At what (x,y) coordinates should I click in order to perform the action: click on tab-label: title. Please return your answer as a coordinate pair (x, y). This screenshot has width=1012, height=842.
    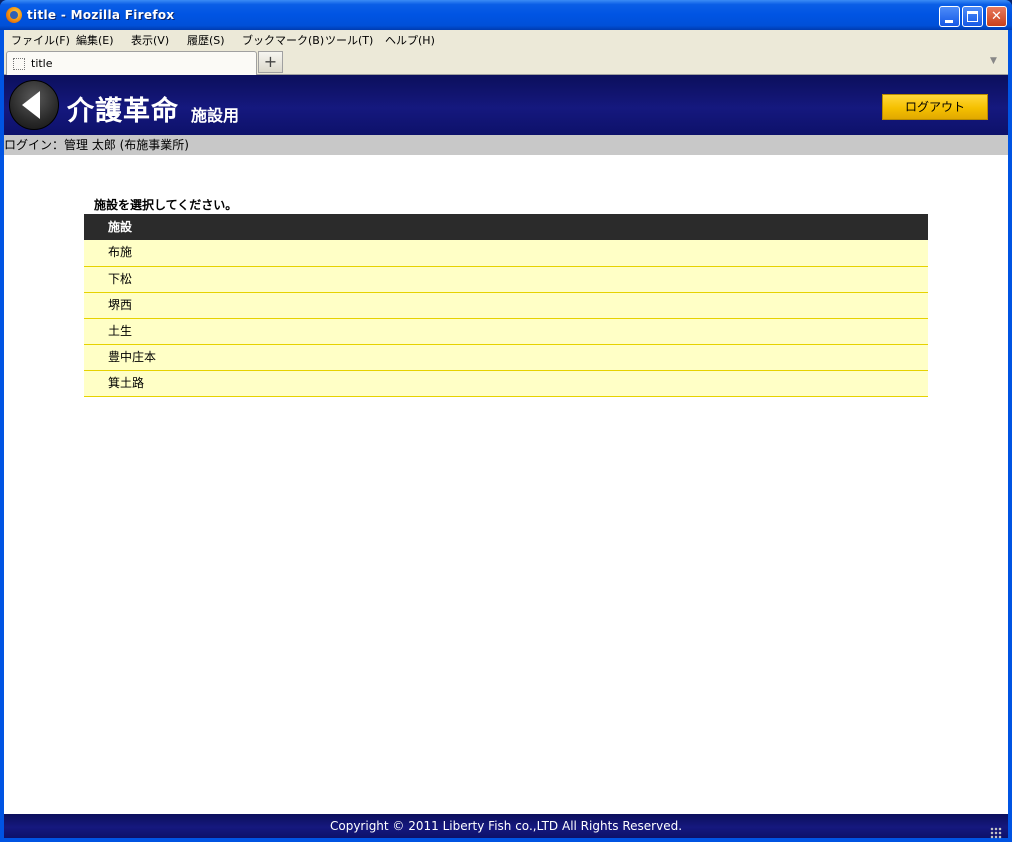
    Looking at the image, I should click on (42, 63).